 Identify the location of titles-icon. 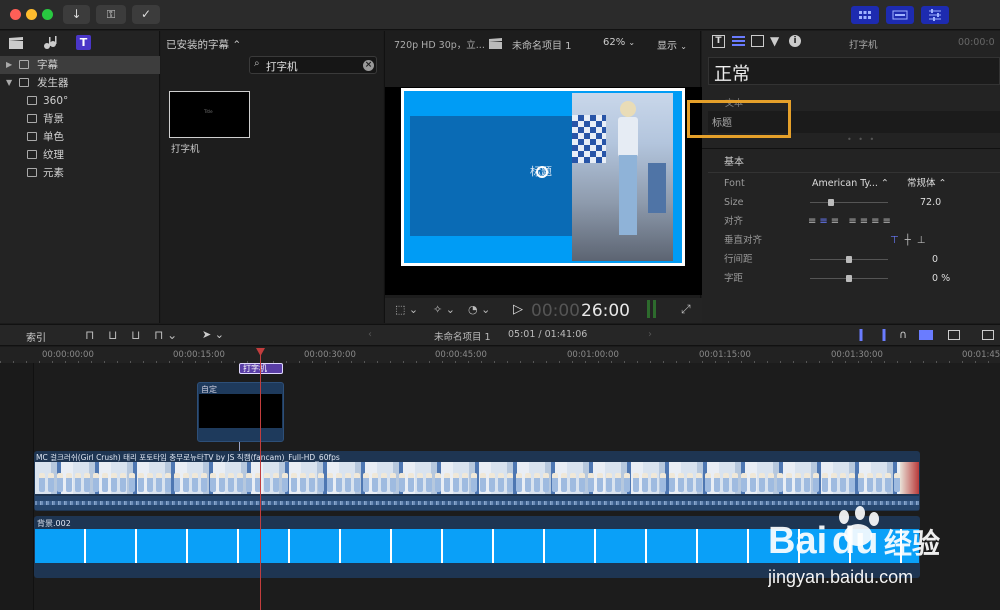
(24, 64).